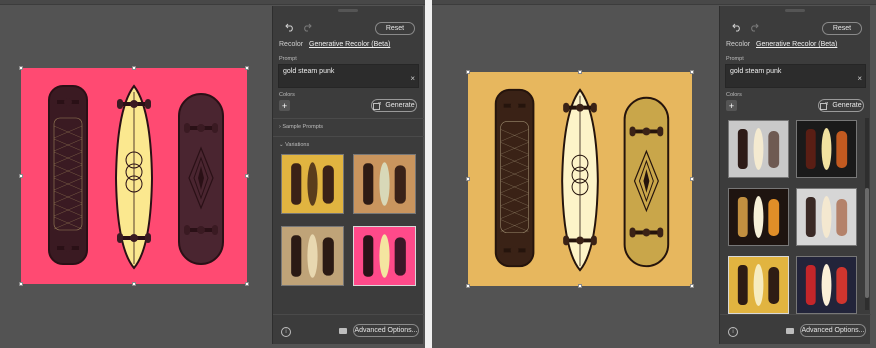 The width and height of the screenshot is (876, 348). I want to click on sample-prompts-toggle: › Sample Prompts, so click(301, 127).